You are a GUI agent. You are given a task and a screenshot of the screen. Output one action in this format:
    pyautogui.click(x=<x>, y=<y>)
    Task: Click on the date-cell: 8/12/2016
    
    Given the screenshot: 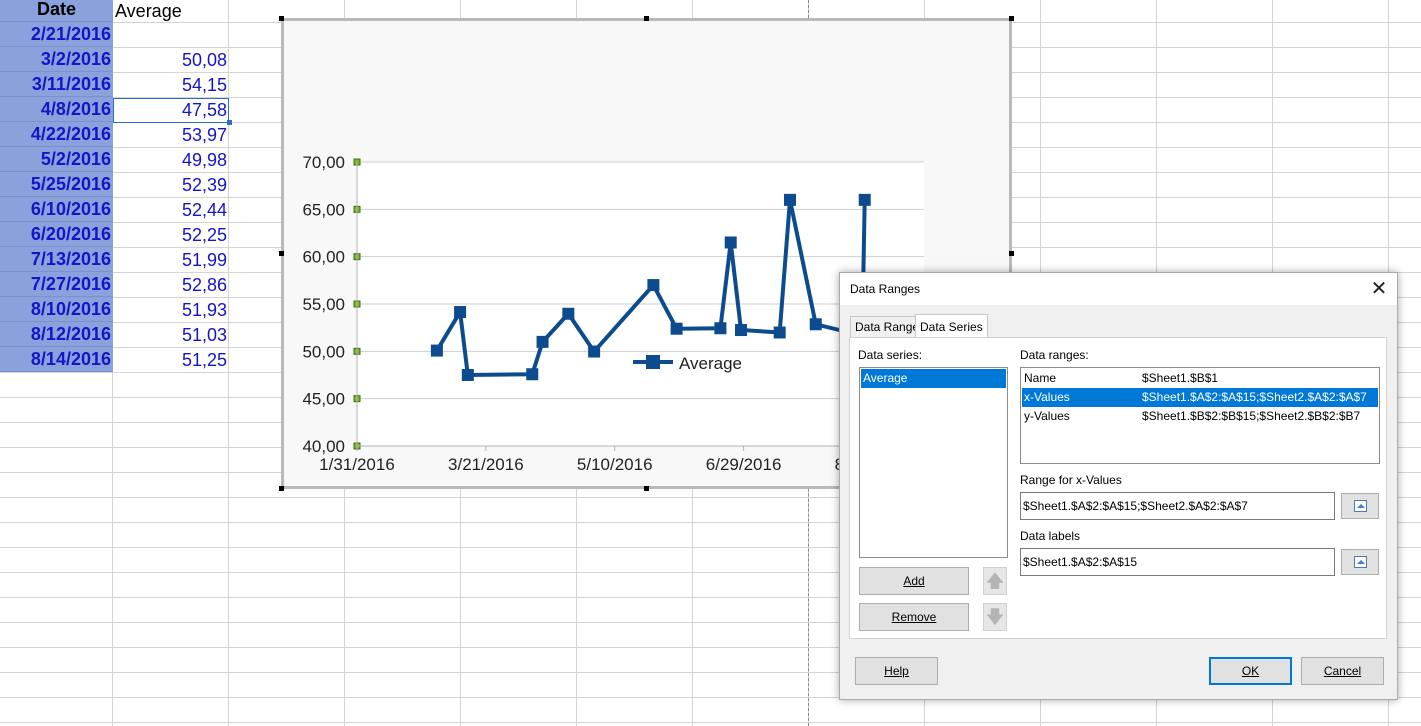 What is the action you would take?
    pyautogui.click(x=56, y=334)
    